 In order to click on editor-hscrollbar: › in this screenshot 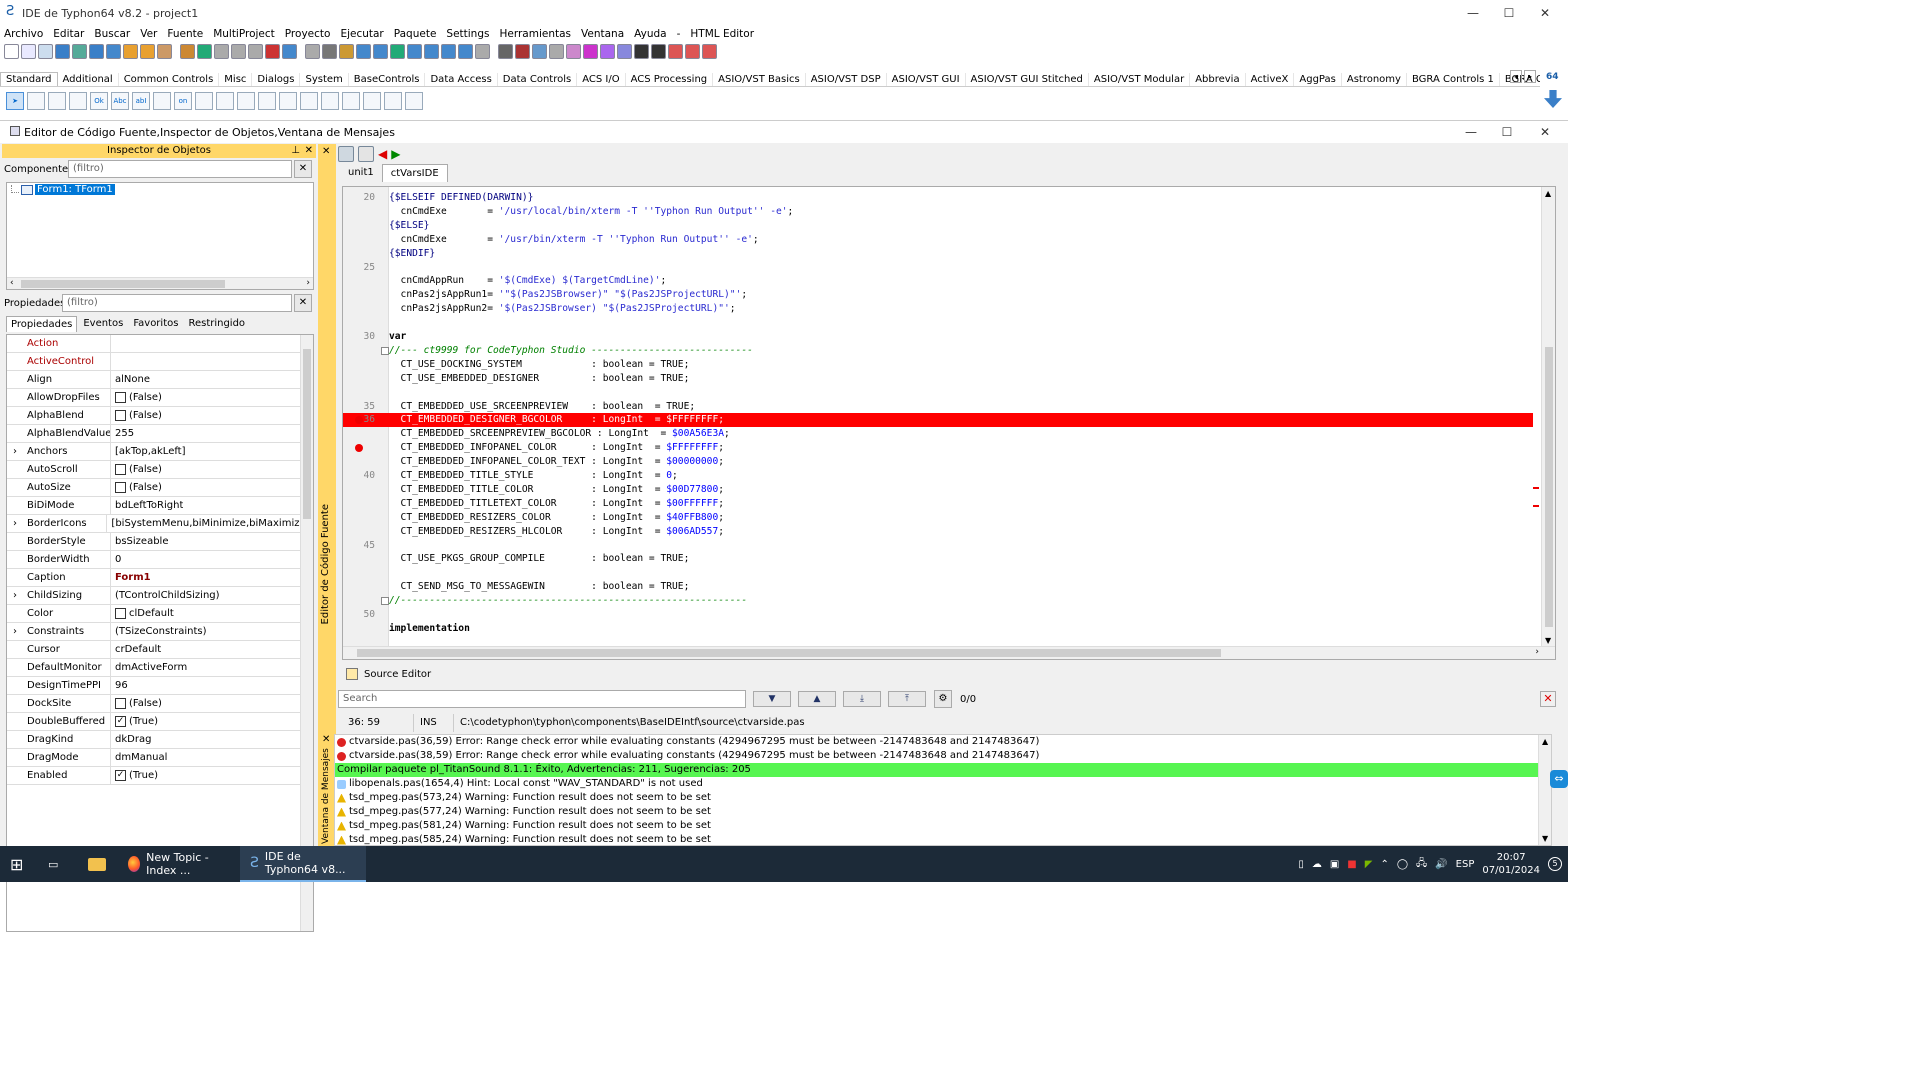, I will do `click(949, 652)`.